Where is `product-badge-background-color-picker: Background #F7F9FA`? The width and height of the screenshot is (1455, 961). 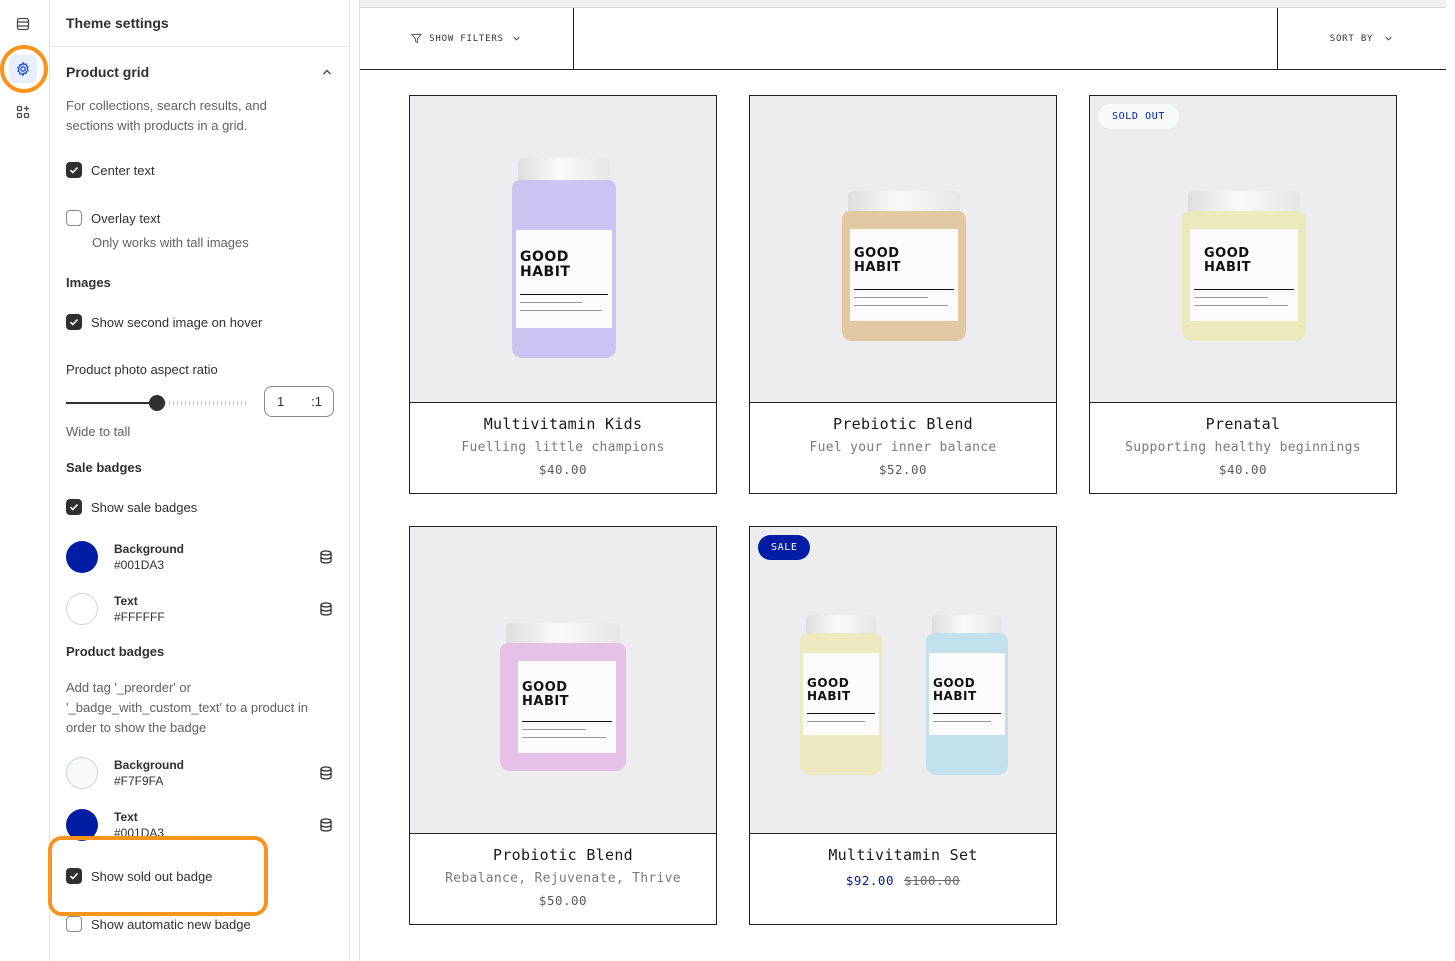
product-badge-background-color-picker: Background #F7F9FA is located at coordinates (200, 773).